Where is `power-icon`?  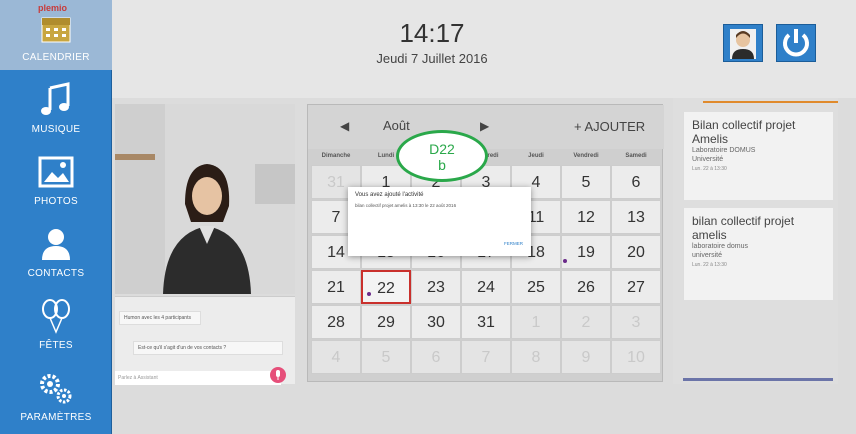 power-icon is located at coordinates (796, 43).